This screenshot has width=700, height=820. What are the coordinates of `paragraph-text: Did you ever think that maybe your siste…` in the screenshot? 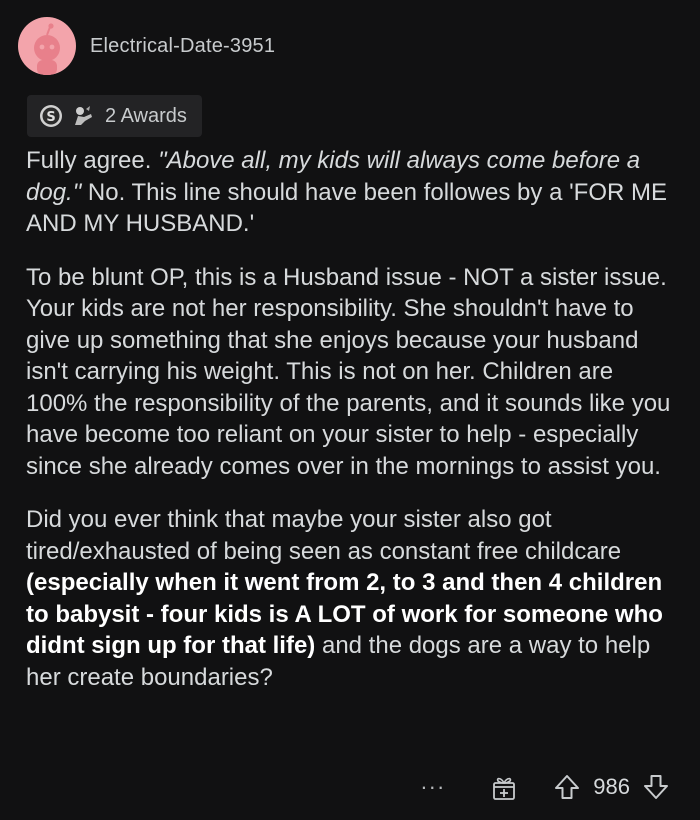 It's located at (324, 535).